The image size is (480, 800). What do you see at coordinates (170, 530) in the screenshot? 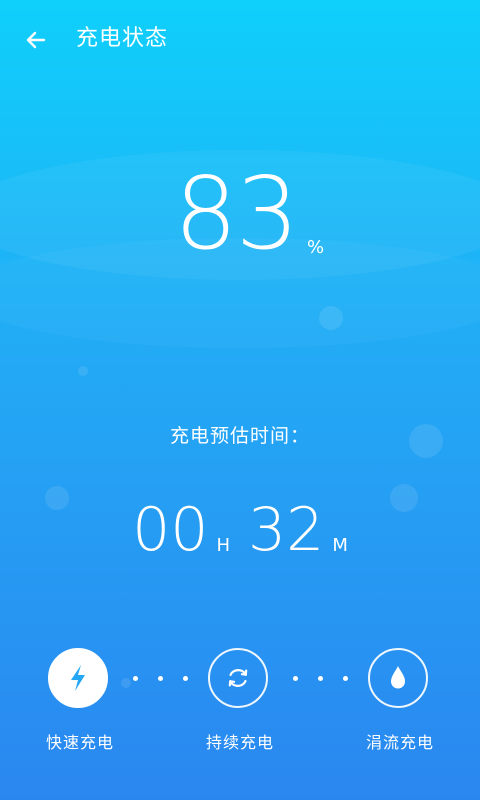
I see `hours-value: 00` at bounding box center [170, 530].